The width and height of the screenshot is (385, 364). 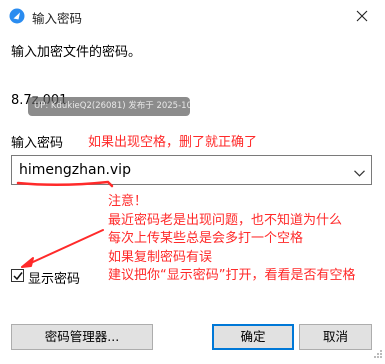 I want to click on dropdown-button, so click(x=359, y=173).